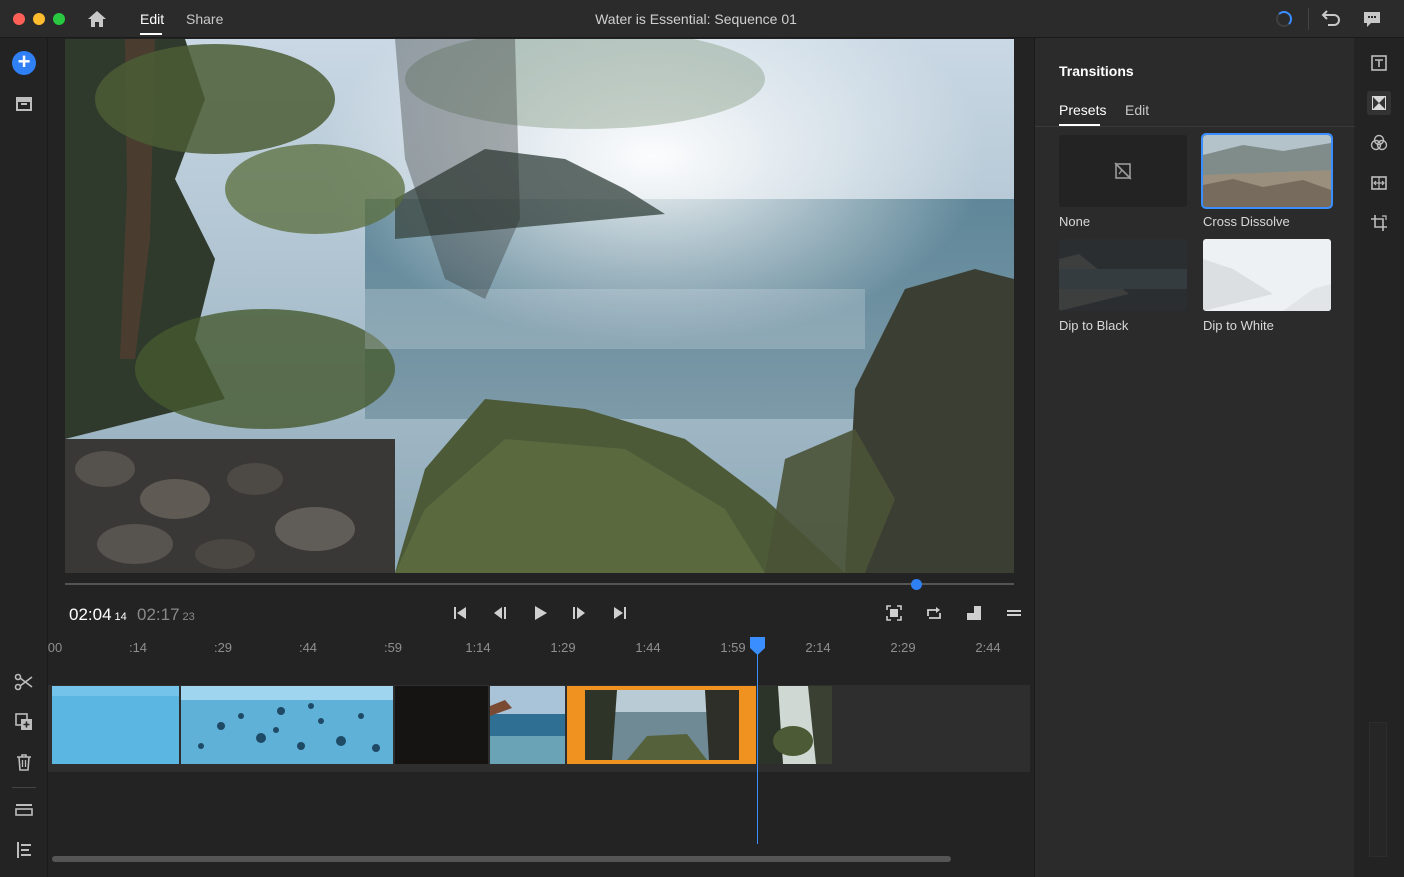 The image size is (1404, 877). Describe the element at coordinates (1238, 325) in the screenshot. I see `preset-label: Dip to White` at that location.